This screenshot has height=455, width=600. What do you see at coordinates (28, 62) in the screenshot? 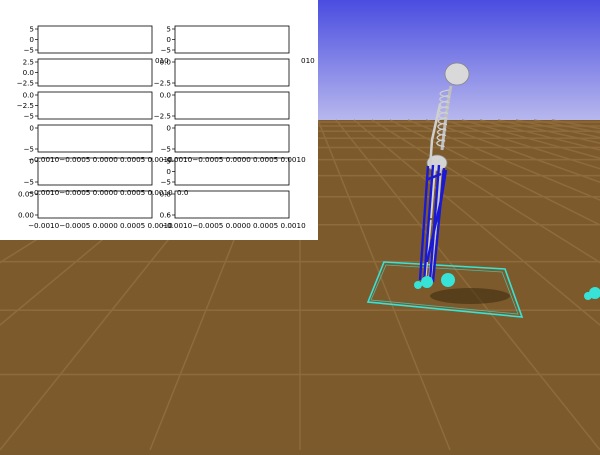
I see `y-tick-label: 2.5` at bounding box center [28, 62].